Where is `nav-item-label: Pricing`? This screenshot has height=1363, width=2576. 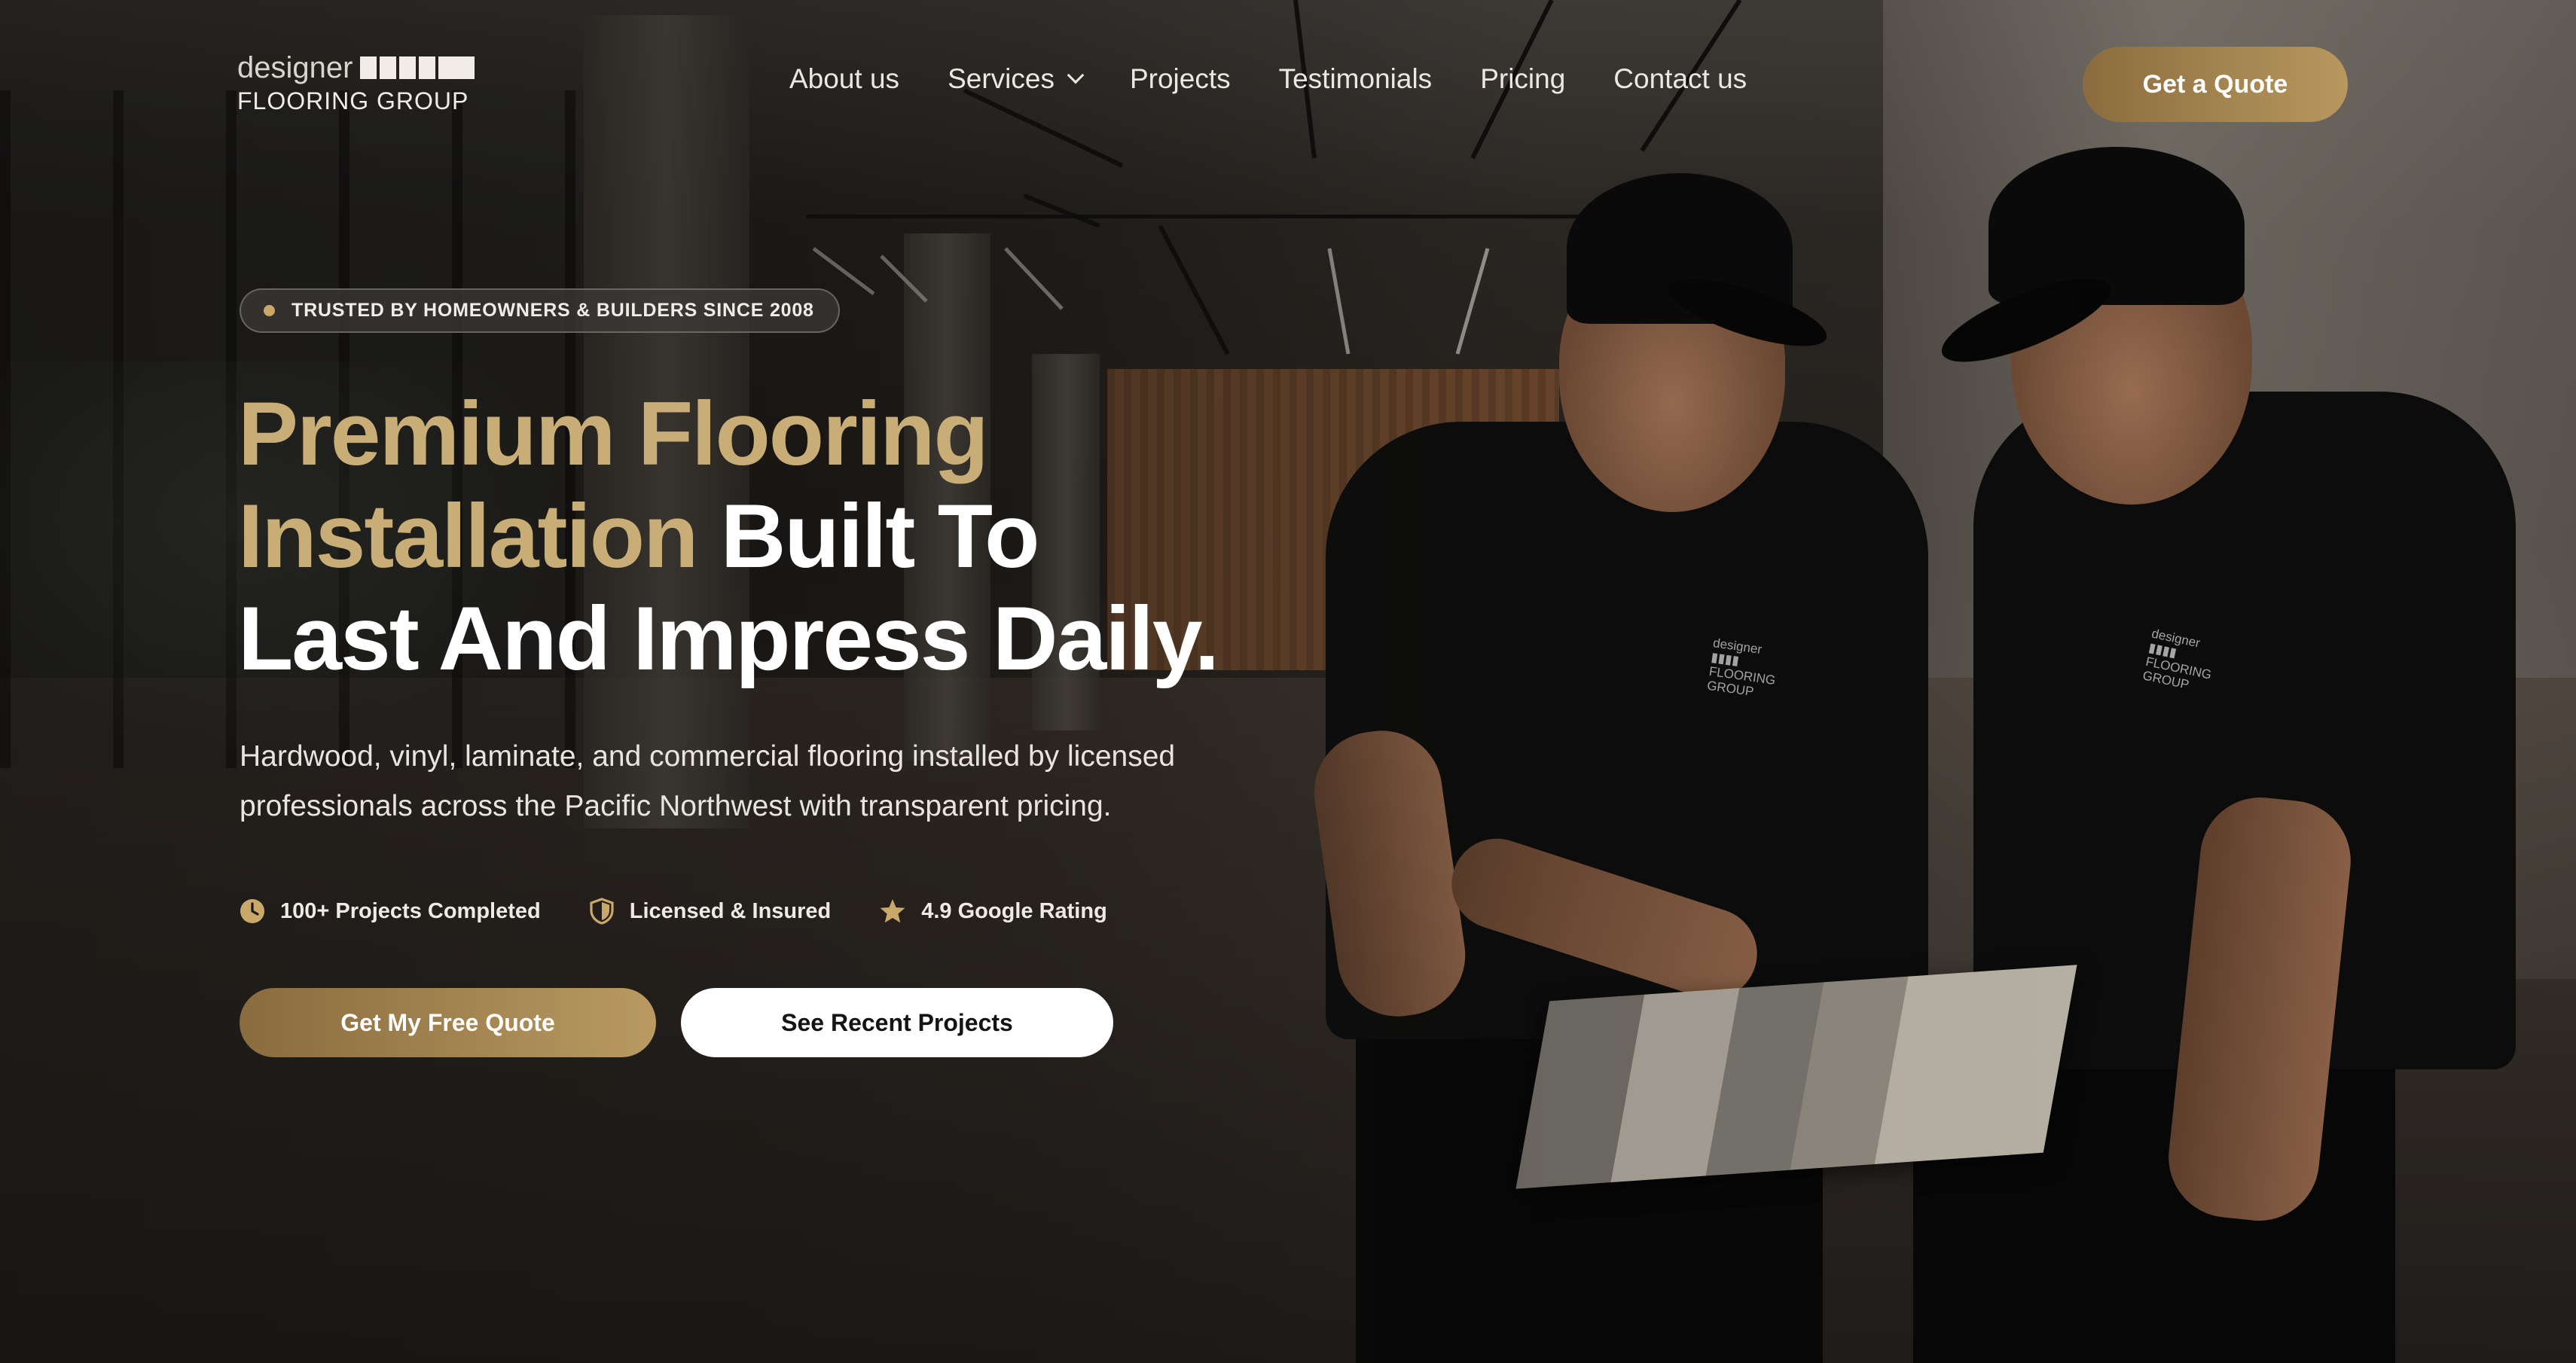 nav-item-label: Pricing is located at coordinates (1523, 78).